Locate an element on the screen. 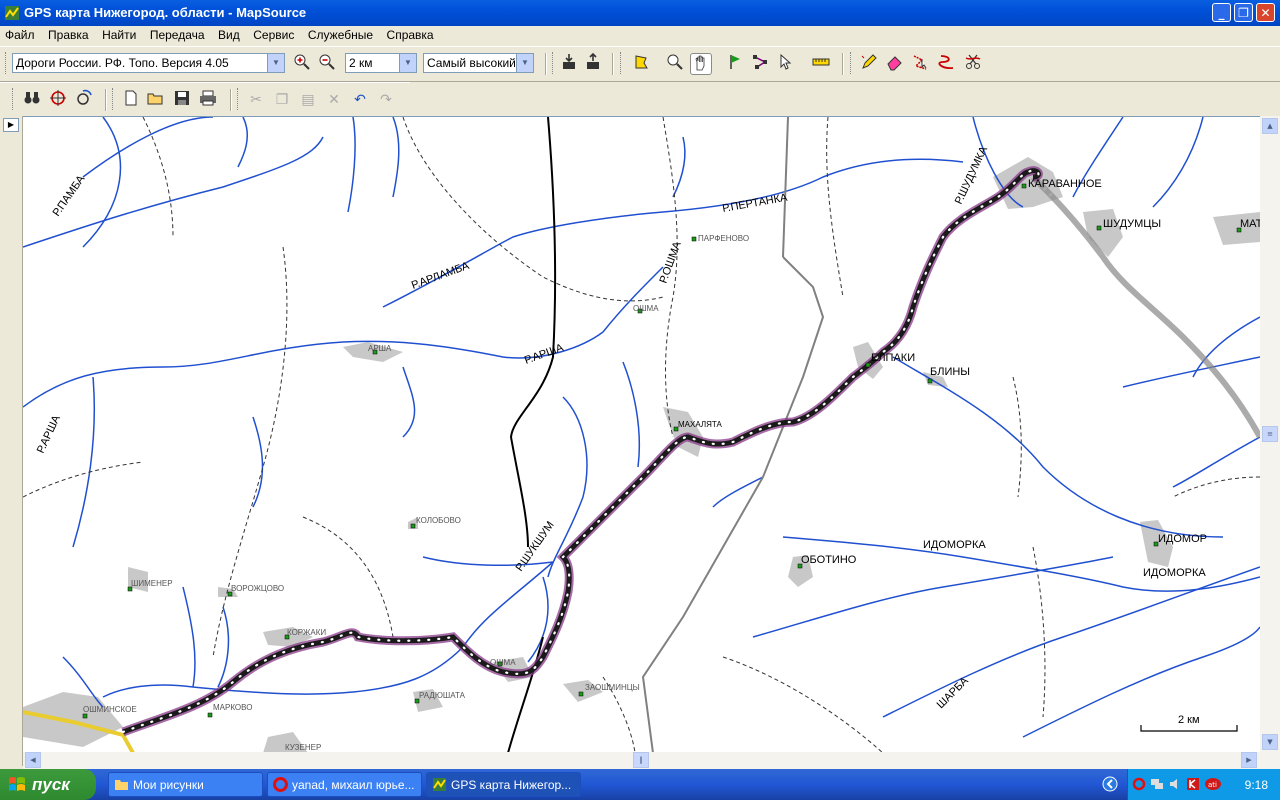  zoom-tool is located at coordinates (675, 64).